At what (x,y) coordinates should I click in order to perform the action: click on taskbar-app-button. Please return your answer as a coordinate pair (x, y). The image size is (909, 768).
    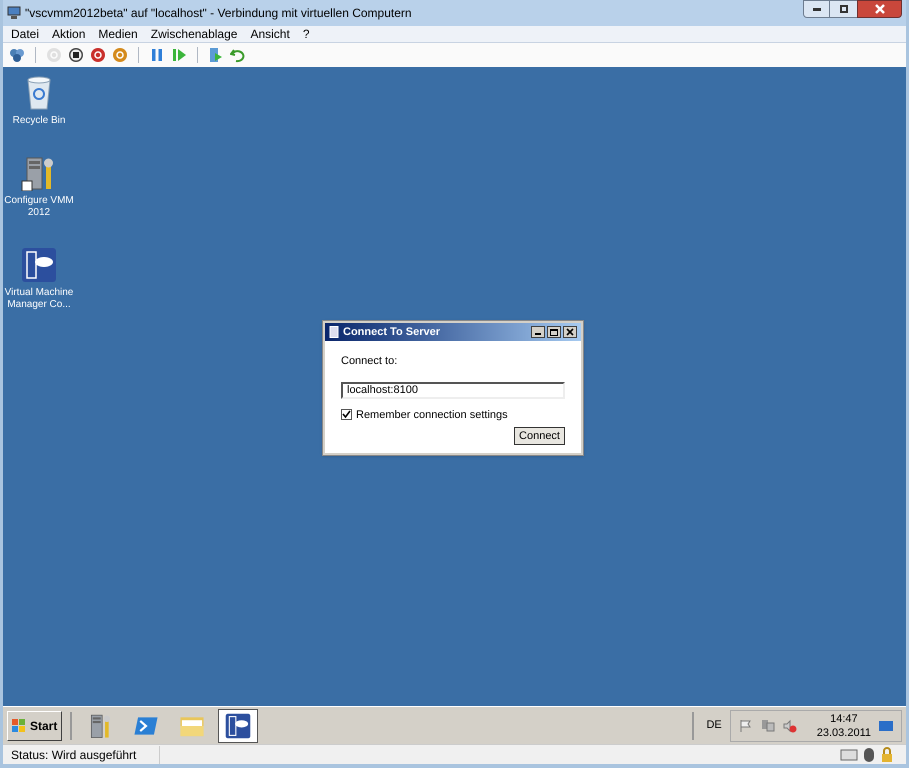
    Looking at the image, I should click on (238, 725).